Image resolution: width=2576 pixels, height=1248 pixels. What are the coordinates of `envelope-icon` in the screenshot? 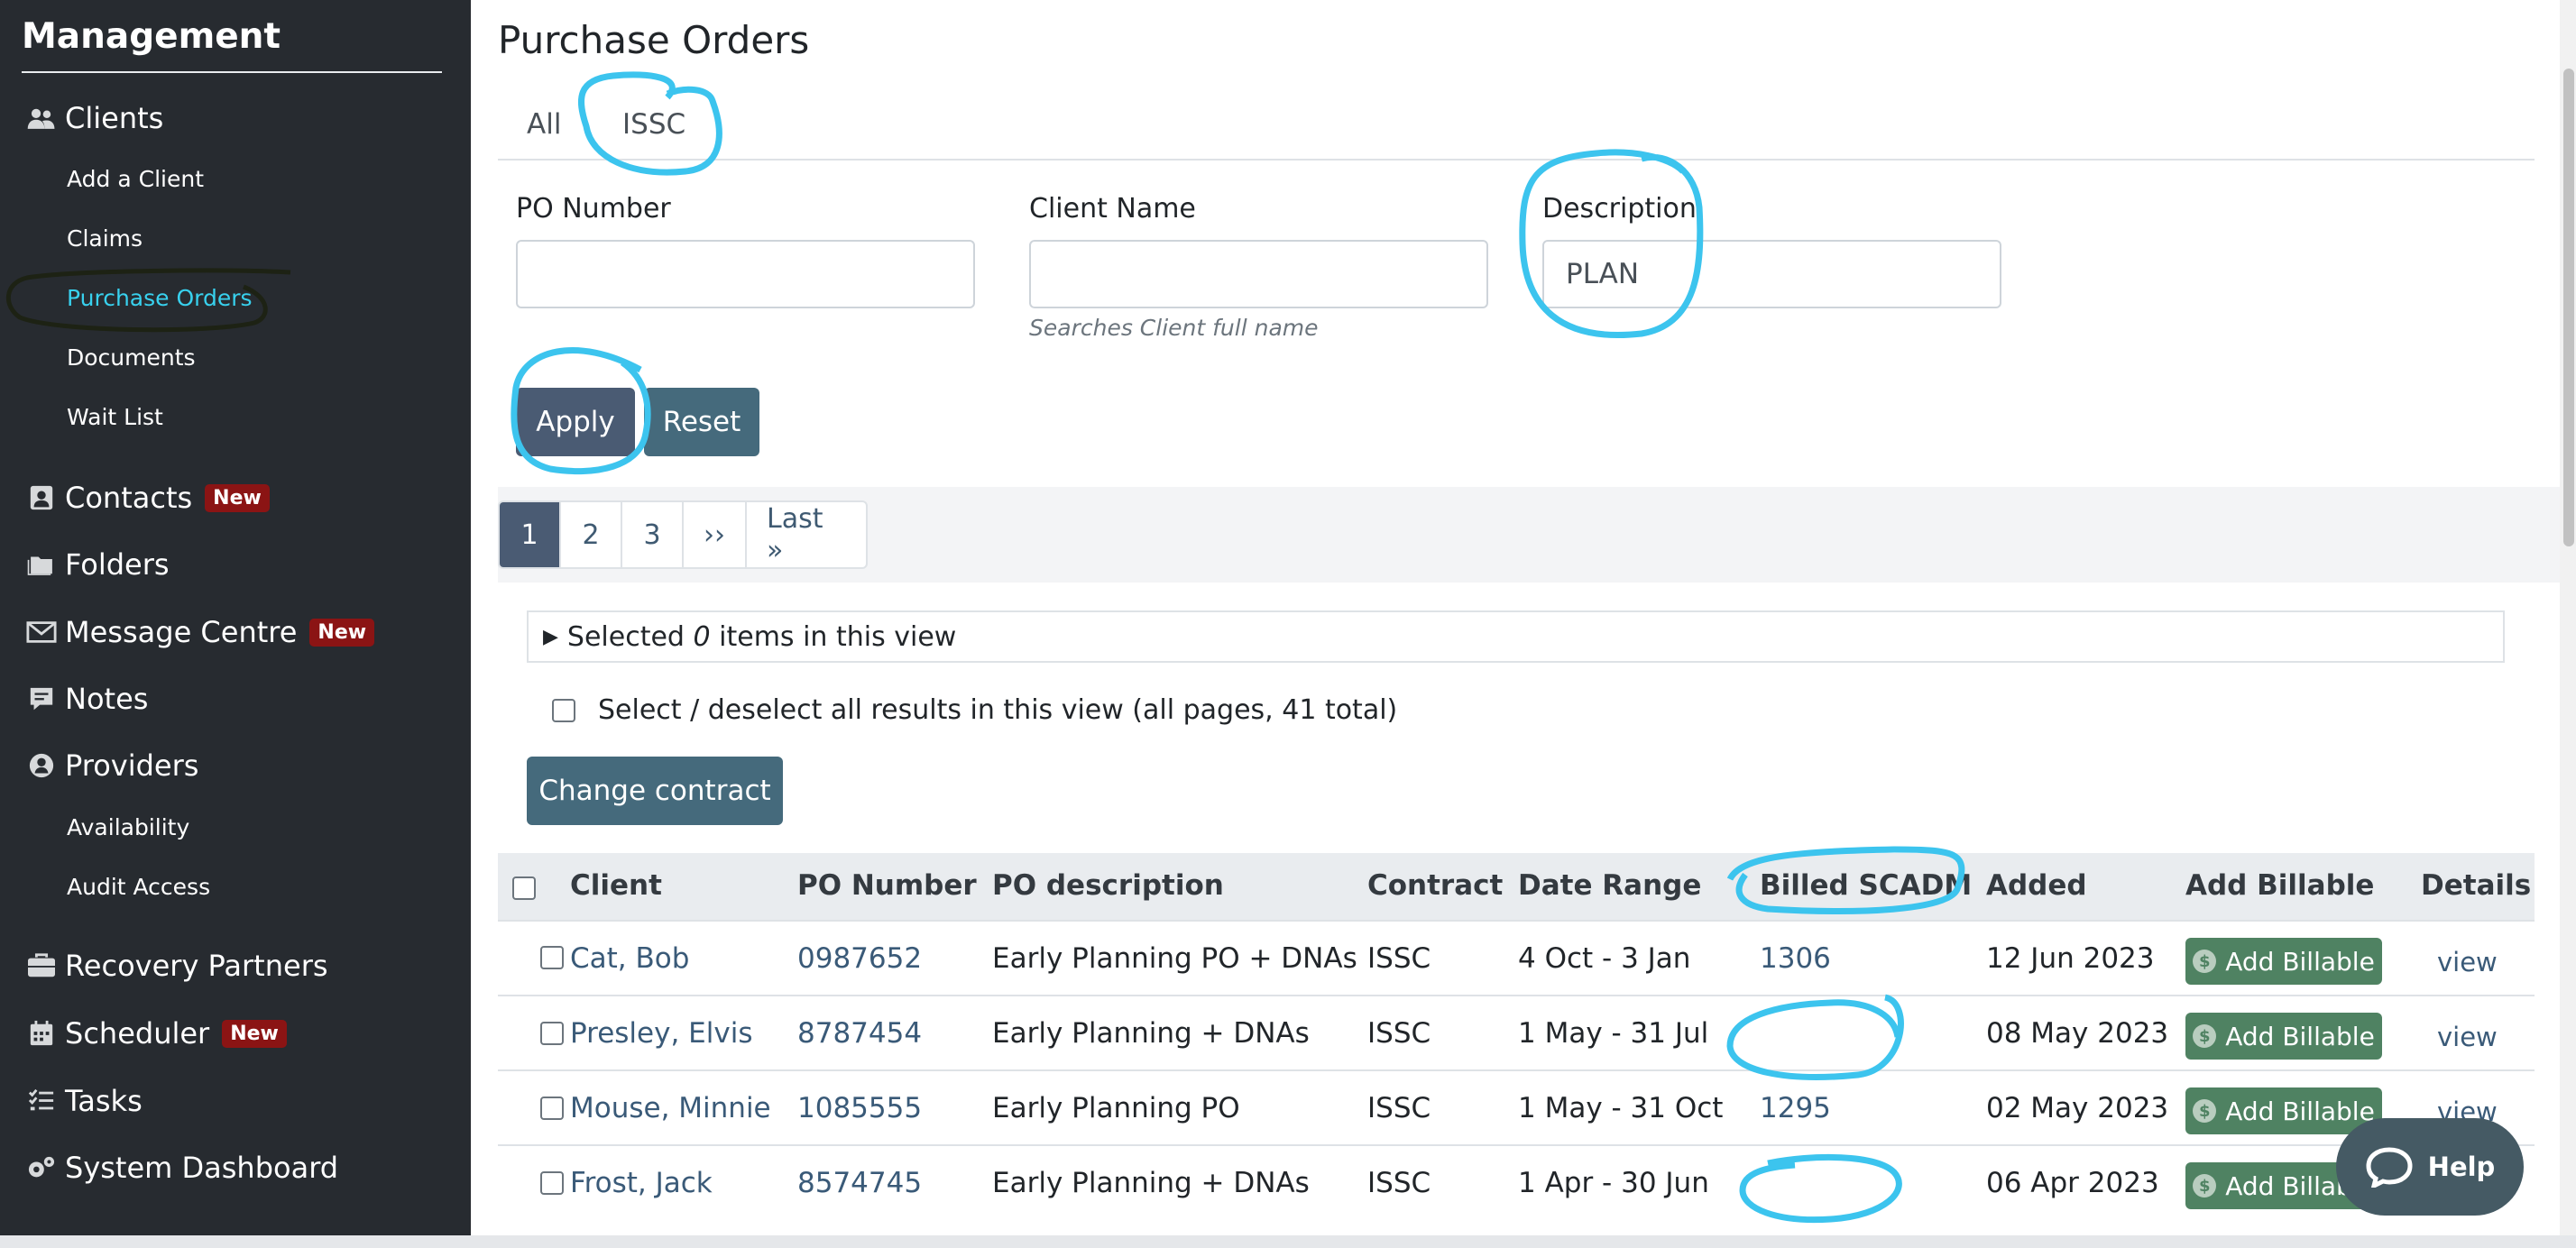 It's located at (41, 632).